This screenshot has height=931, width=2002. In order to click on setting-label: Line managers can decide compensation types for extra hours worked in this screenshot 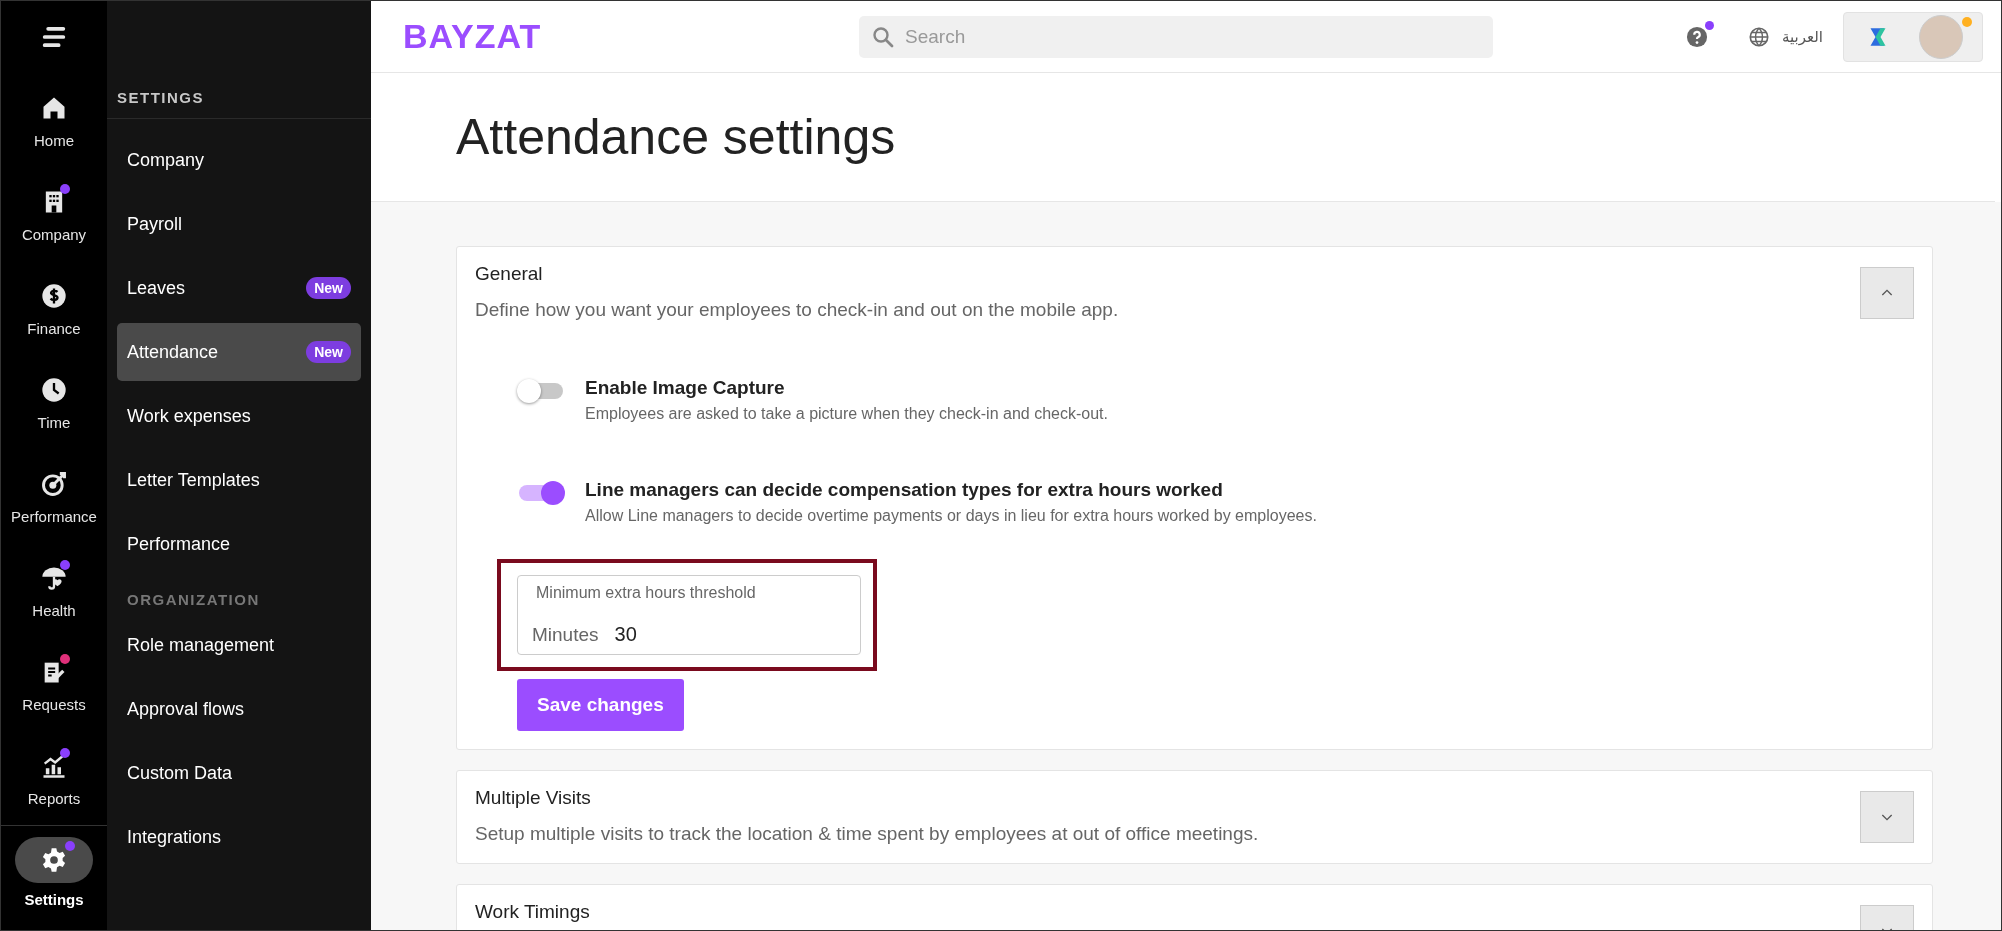, I will do `click(904, 490)`.